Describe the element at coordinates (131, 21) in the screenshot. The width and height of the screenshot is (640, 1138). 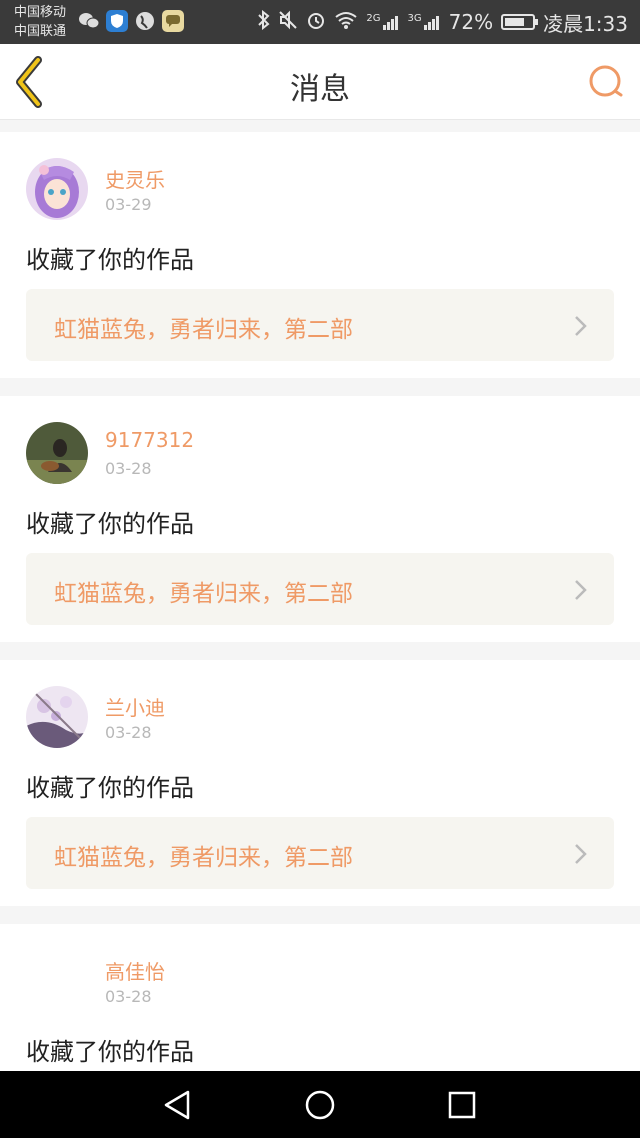
I see `notification-icons` at that location.